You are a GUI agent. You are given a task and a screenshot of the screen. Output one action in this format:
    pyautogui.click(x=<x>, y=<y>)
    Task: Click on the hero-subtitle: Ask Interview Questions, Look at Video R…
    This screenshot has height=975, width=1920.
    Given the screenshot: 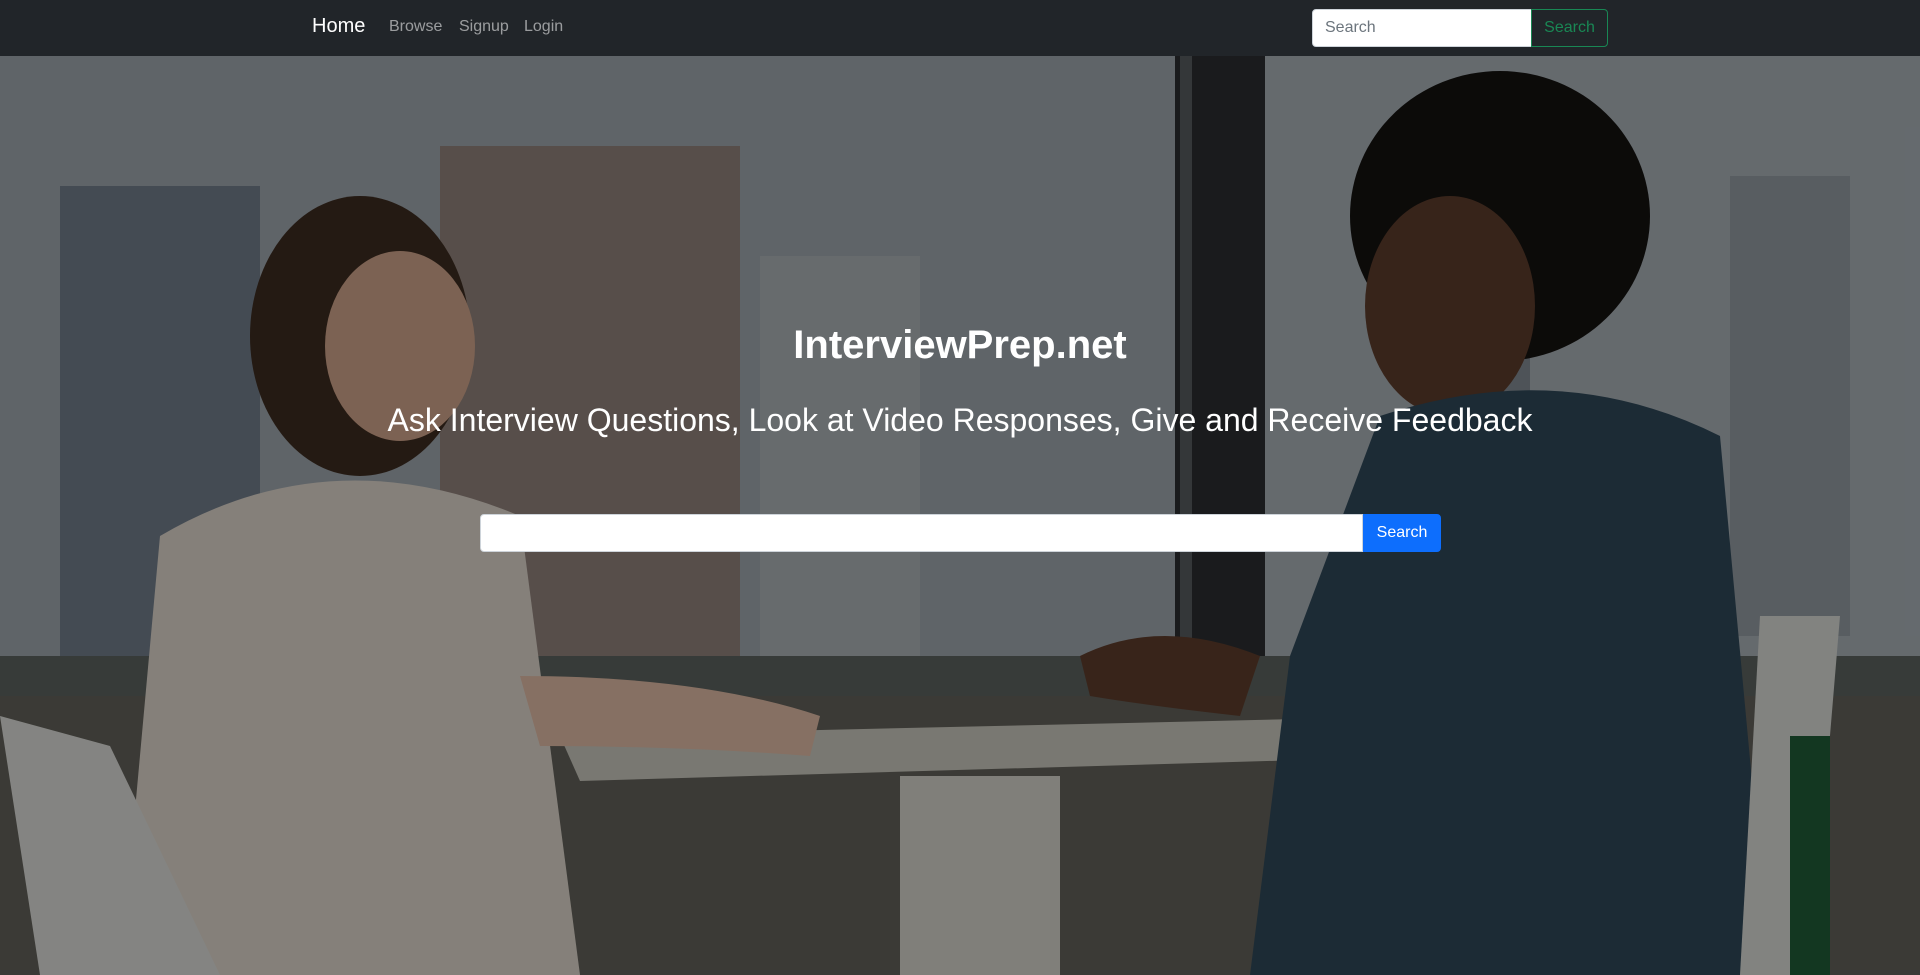 What is the action you would take?
    pyautogui.click(x=960, y=420)
    